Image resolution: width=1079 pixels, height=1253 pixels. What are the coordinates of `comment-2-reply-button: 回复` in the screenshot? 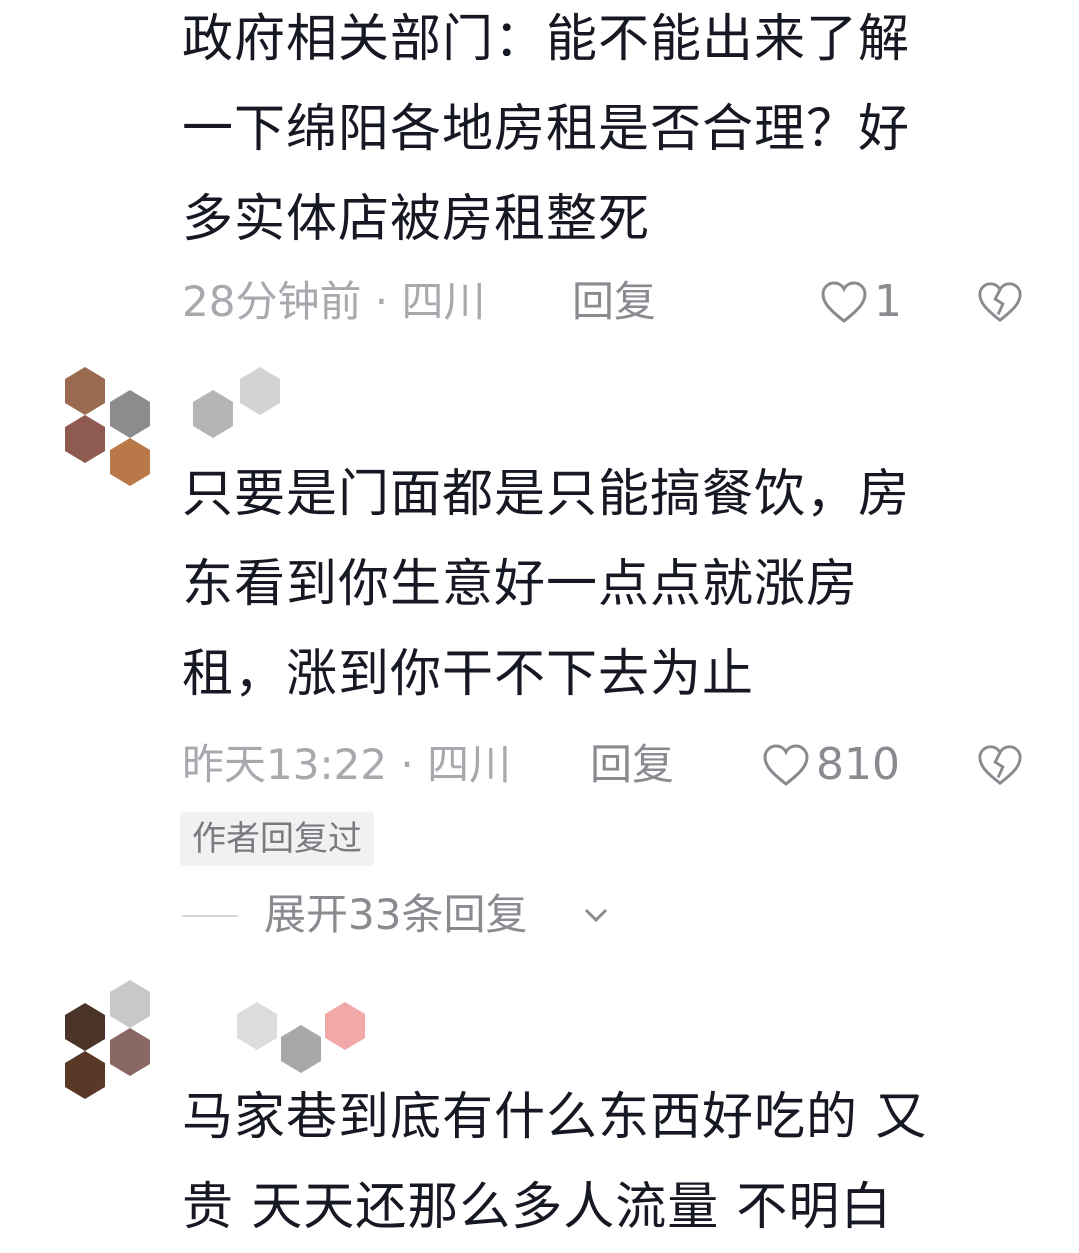 It's located at (632, 765).